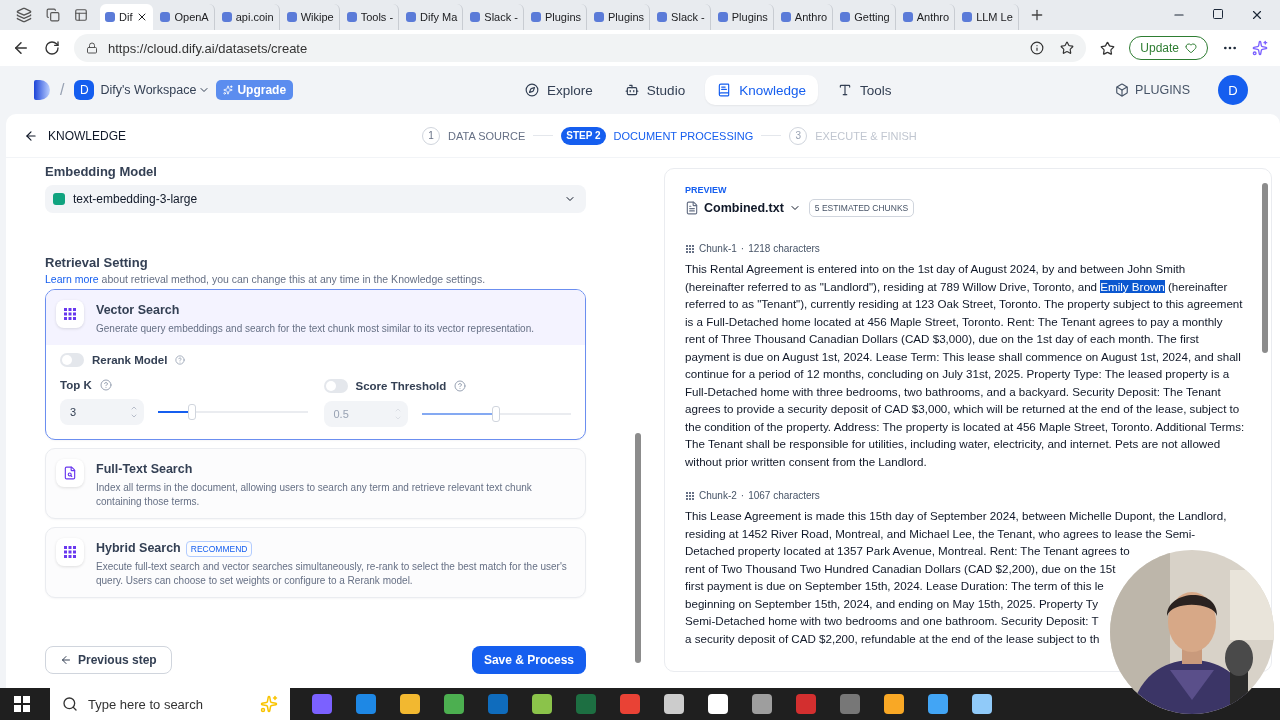 The width and height of the screenshot is (1280, 720). What do you see at coordinates (315, 329) in the screenshot?
I see `option-description: Generate query embeddings and search for the text chunk most similar to its vector representation.` at bounding box center [315, 329].